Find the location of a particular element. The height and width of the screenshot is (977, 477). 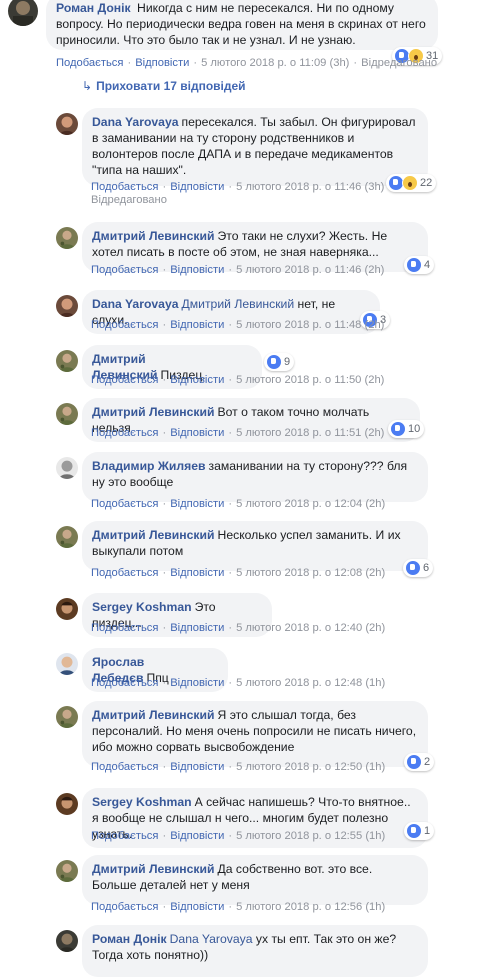

like-icon is located at coordinates (413, 568).